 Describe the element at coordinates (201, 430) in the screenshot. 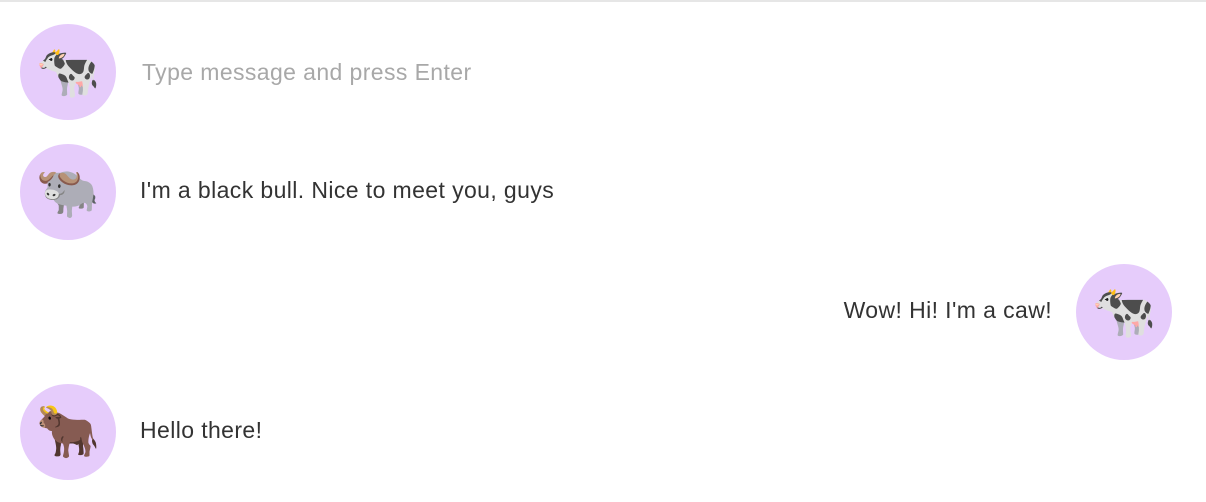

I see `message-text: Hello there!` at that location.